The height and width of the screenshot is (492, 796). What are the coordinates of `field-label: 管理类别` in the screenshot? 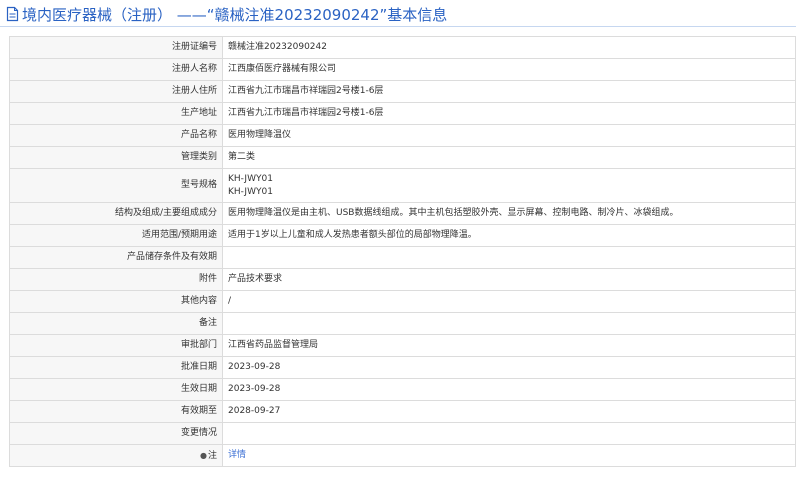 It's located at (116, 157).